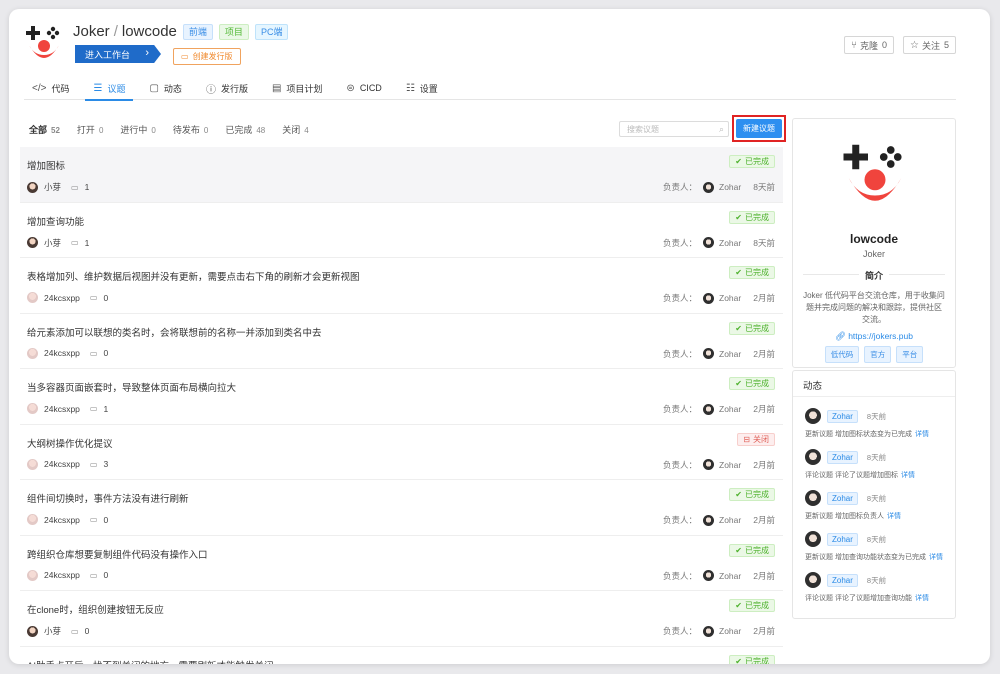  I want to click on new-issue-button: 新建议题, so click(759, 128).